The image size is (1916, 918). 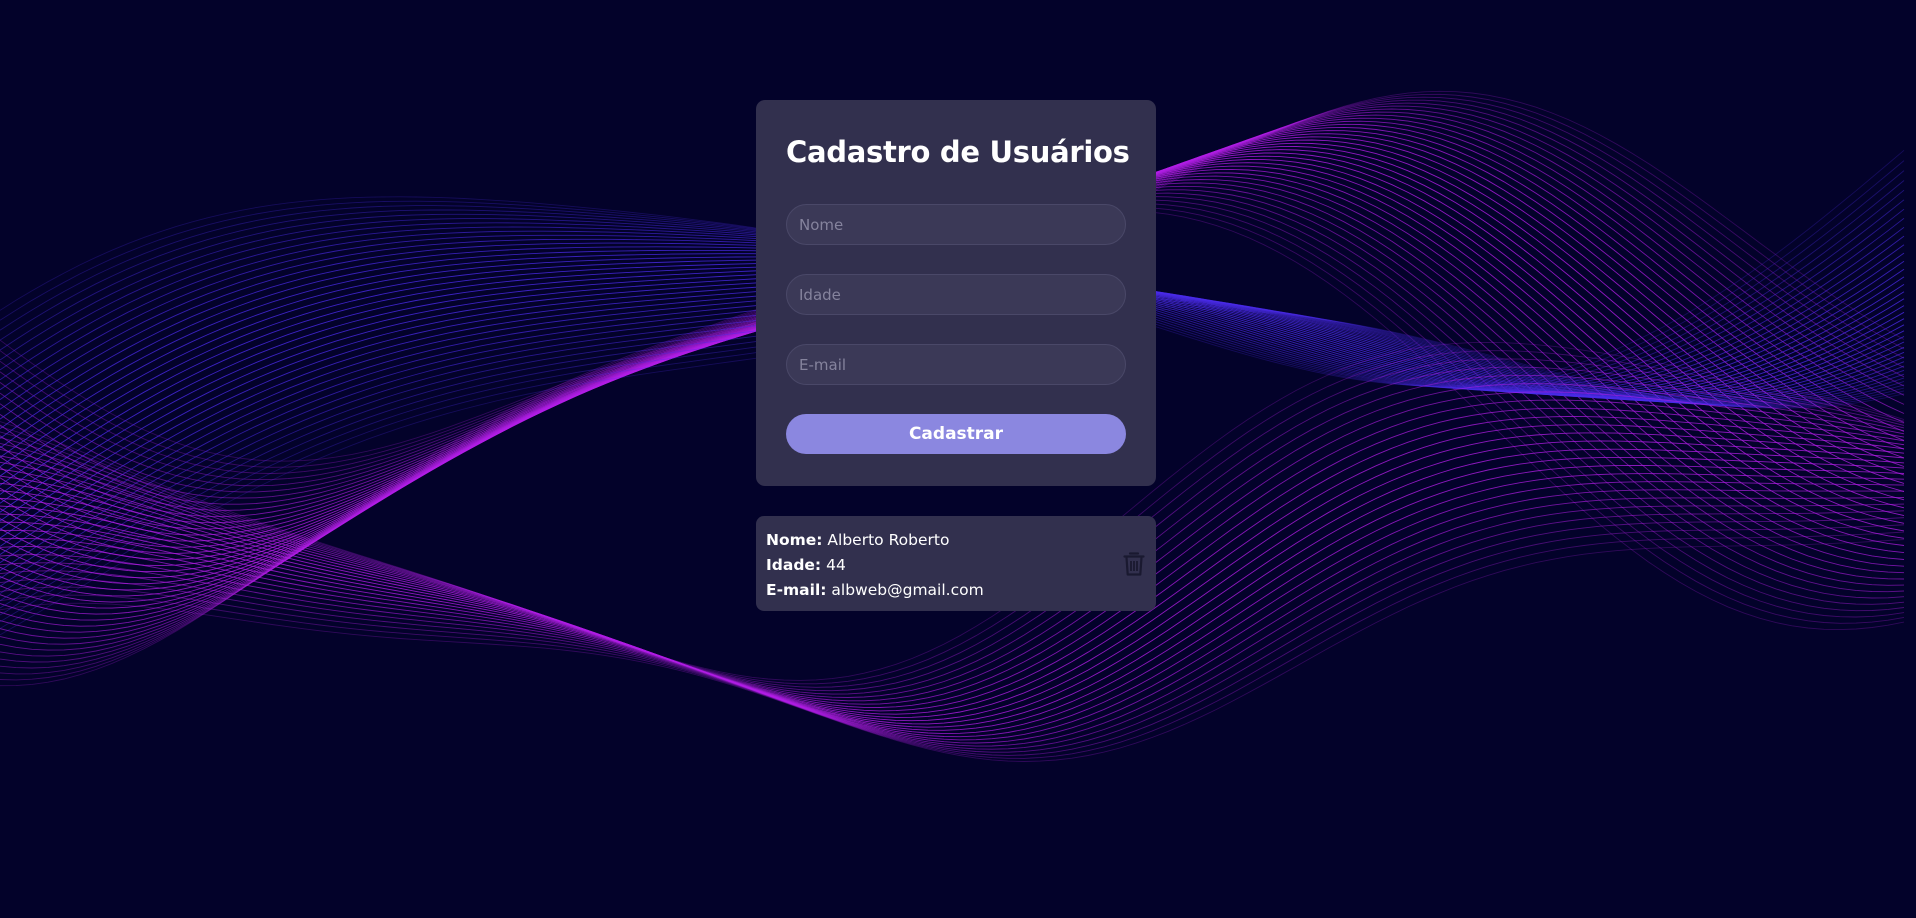 I want to click on register-button: Cadastrar, so click(x=956, y=434).